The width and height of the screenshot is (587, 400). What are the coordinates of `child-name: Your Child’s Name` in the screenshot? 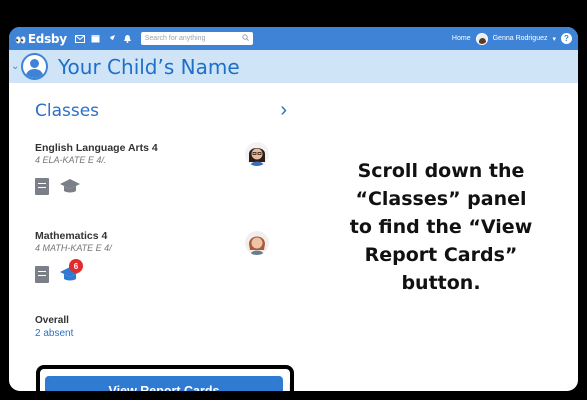 It's located at (149, 66).